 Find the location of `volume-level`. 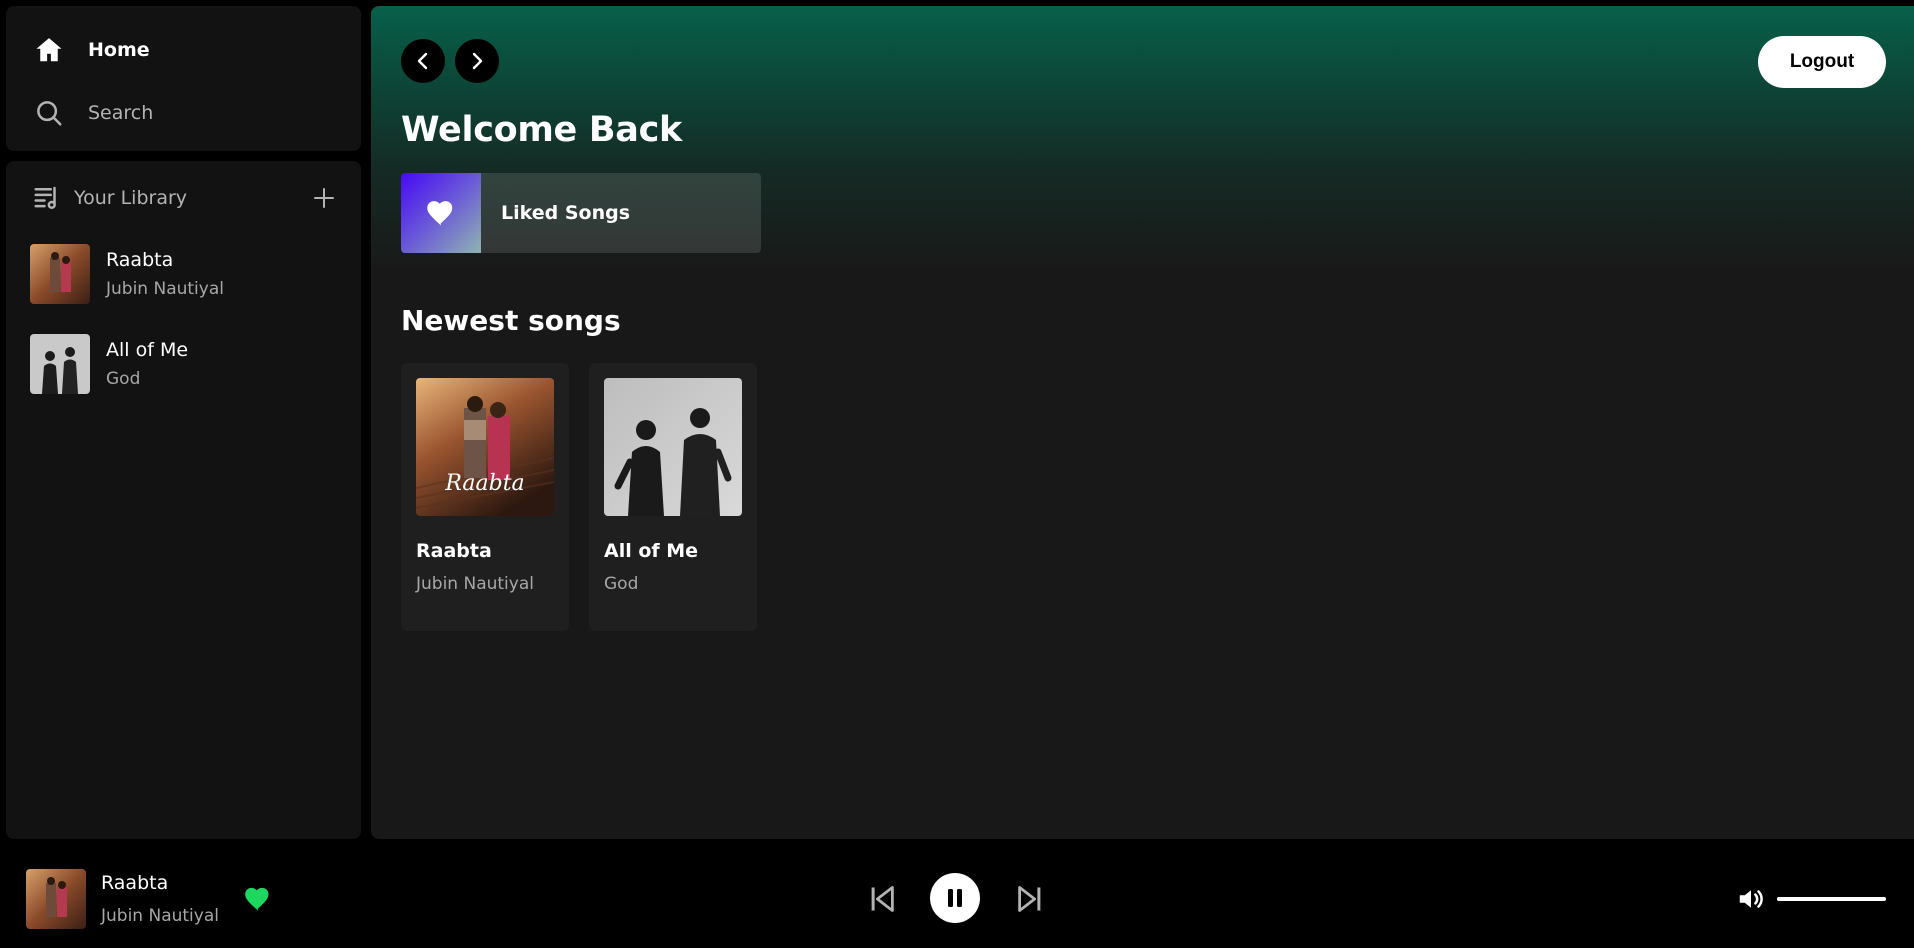

volume-level is located at coordinates (1831, 899).